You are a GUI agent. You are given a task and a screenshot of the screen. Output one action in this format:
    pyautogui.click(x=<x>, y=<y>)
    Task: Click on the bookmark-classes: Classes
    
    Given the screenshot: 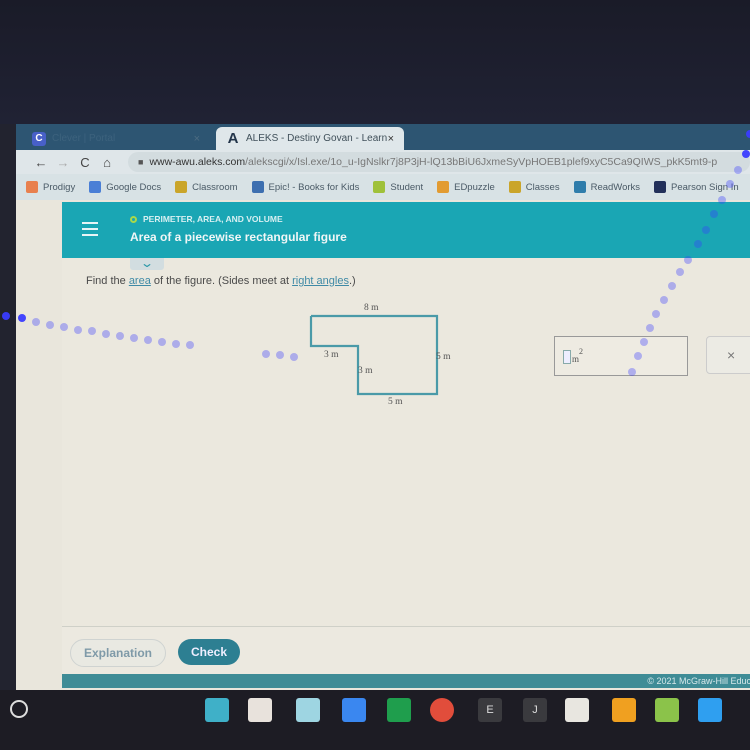 What is the action you would take?
    pyautogui.click(x=534, y=187)
    